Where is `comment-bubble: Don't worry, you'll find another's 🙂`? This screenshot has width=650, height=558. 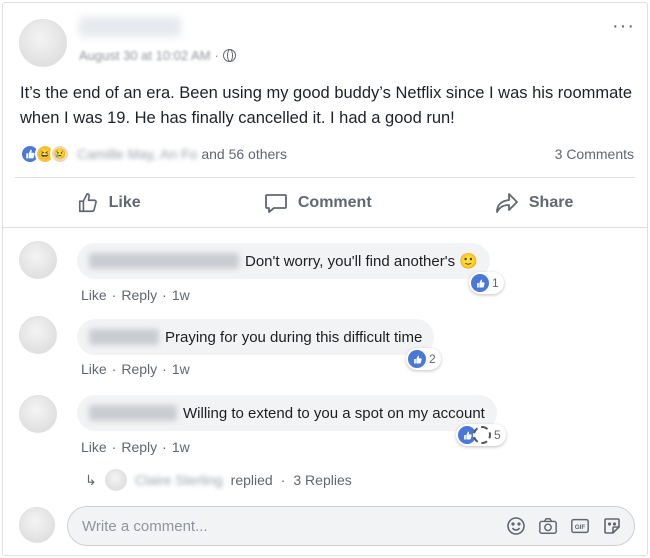
comment-bubble: Don't worry, you'll find another's 🙂 is located at coordinates (283, 261).